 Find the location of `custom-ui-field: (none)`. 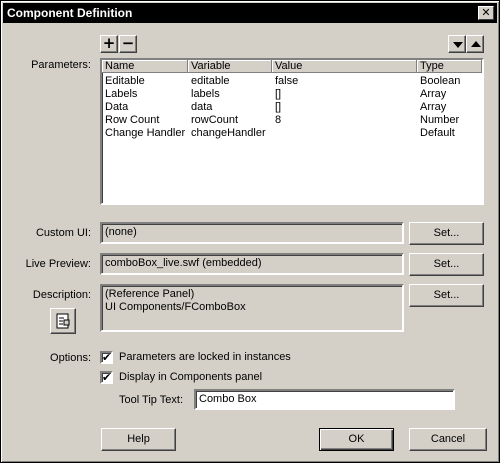

custom-ui-field: (none) is located at coordinates (252, 233).